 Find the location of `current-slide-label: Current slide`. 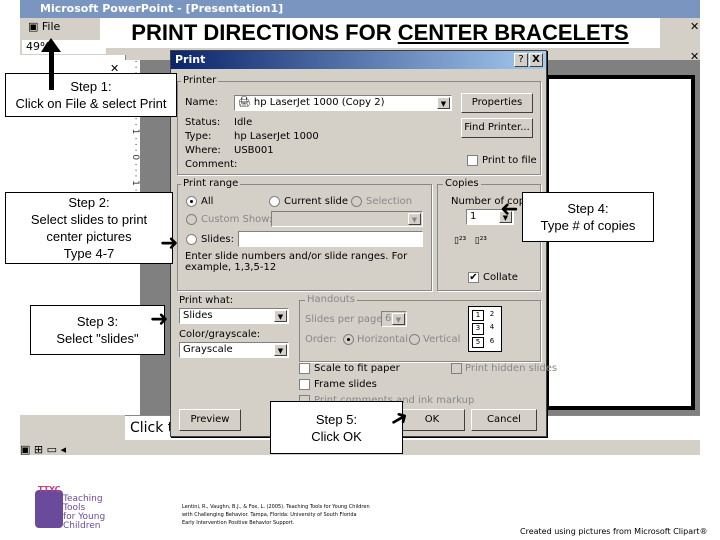

current-slide-label: Current slide is located at coordinates (316, 201).